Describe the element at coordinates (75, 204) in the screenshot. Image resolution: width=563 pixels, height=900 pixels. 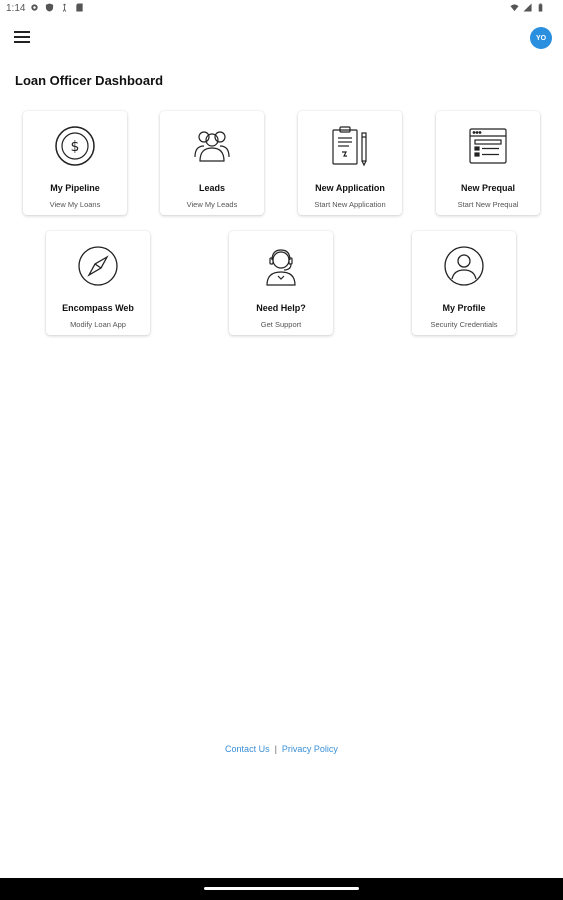
I see `tile-subtitle: View My Loans` at that location.